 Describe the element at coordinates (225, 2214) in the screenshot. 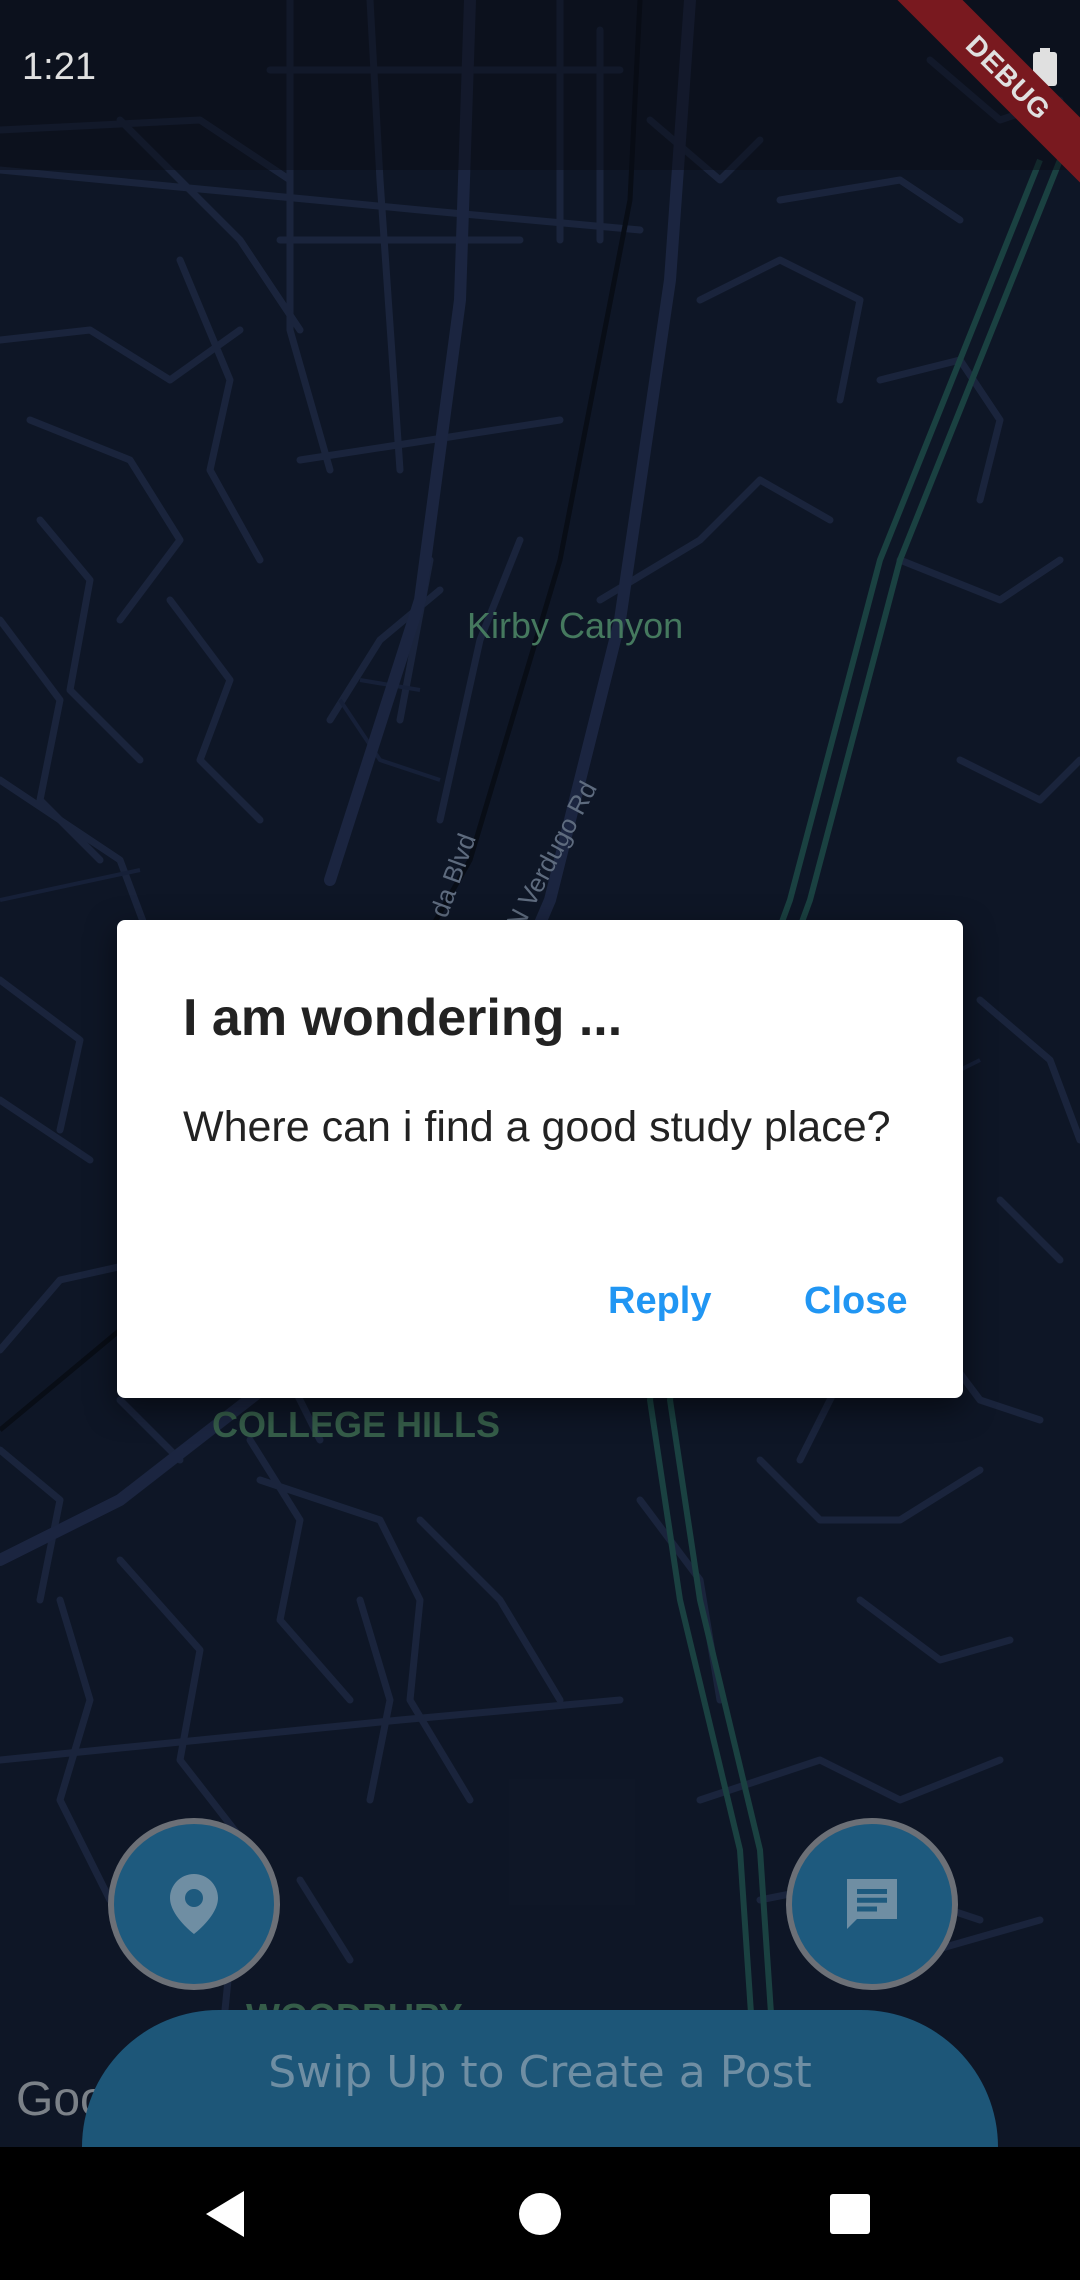

I see `back-icon` at that location.